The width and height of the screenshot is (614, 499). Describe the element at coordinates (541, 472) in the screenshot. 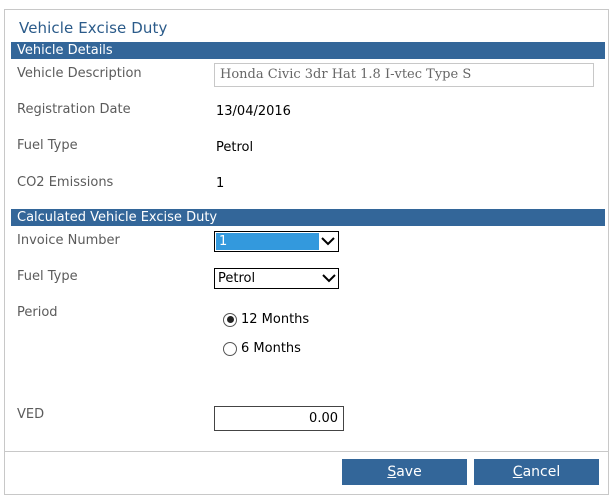

I see `cancel-label: ancel` at that location.